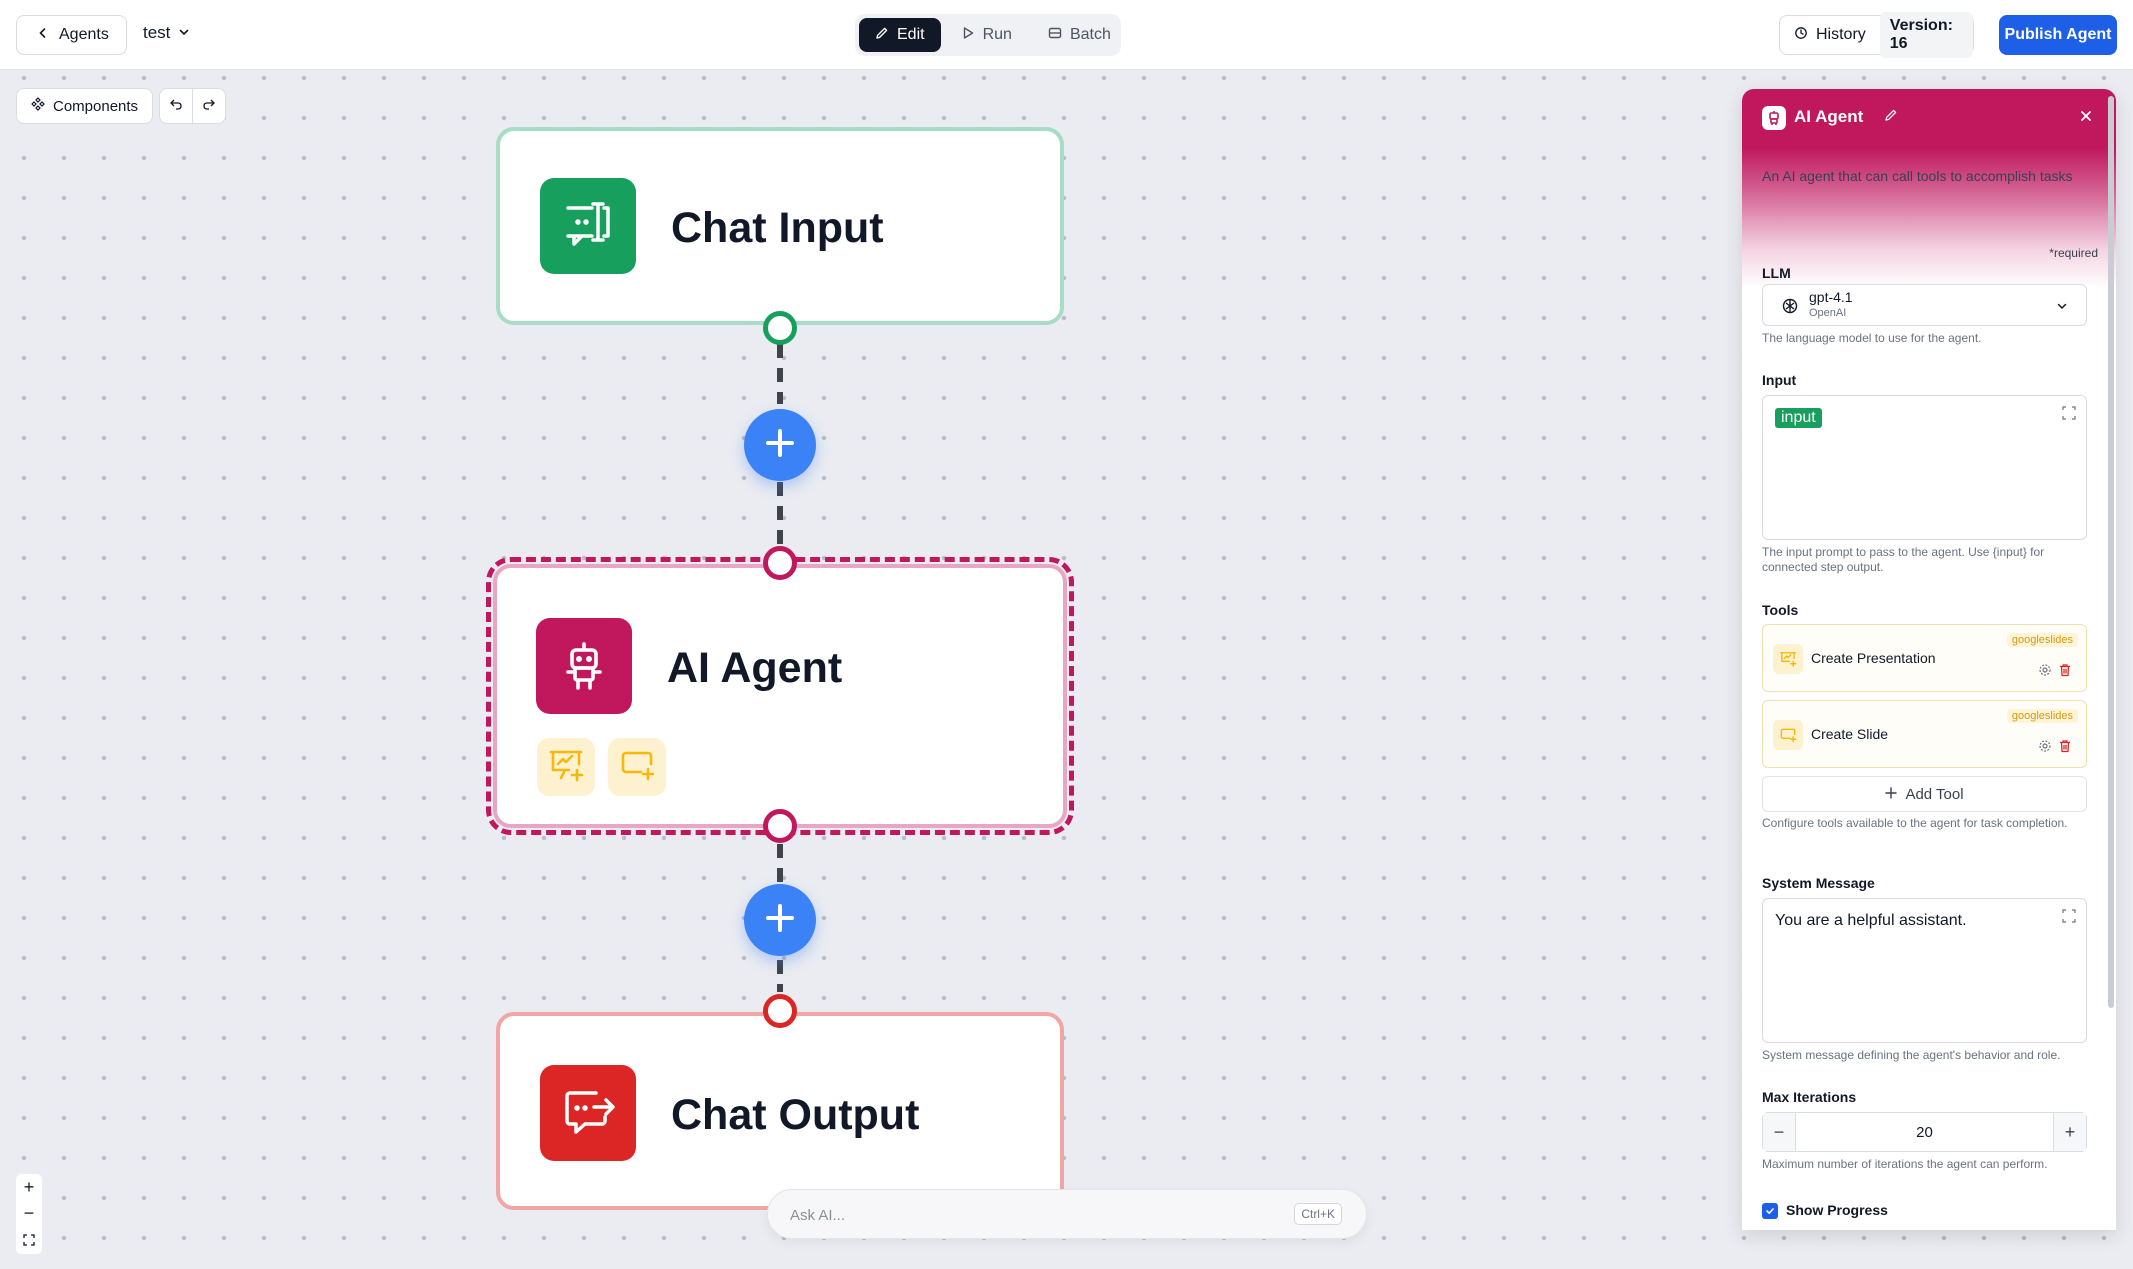 The image size is (2133, 1269). I want to click on tab-edit: Edit, so click(900, 35).